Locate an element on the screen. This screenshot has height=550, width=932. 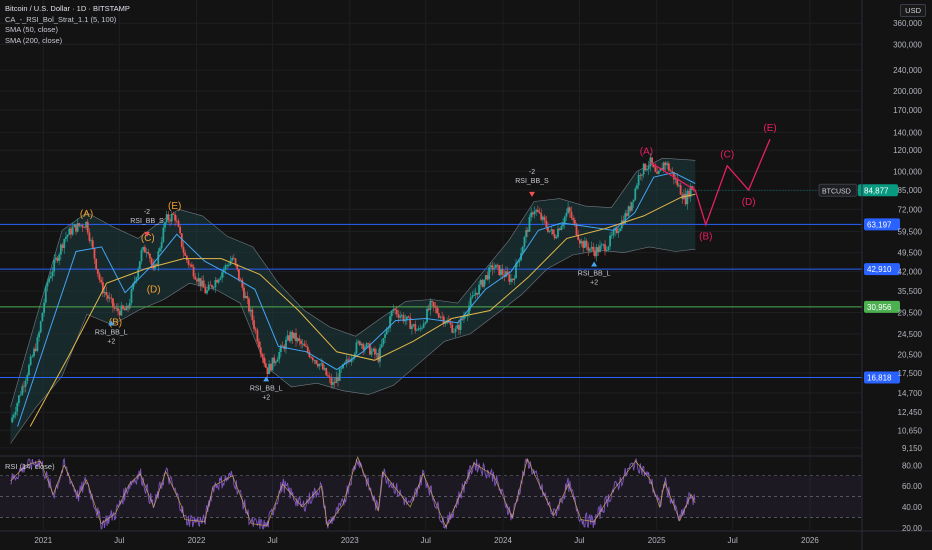
price-tick-label: 59,500 is located at coordinates (910, 231).